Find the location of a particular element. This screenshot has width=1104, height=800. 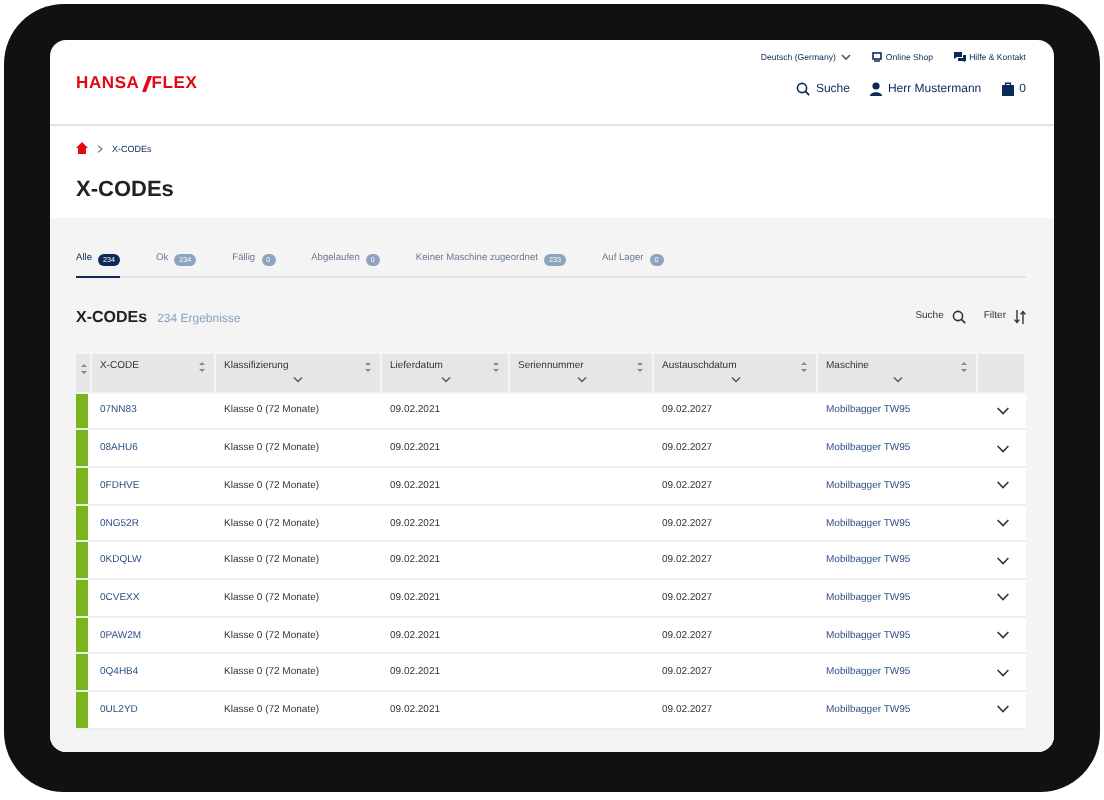

home-icon is located at coordinates (82, 148).